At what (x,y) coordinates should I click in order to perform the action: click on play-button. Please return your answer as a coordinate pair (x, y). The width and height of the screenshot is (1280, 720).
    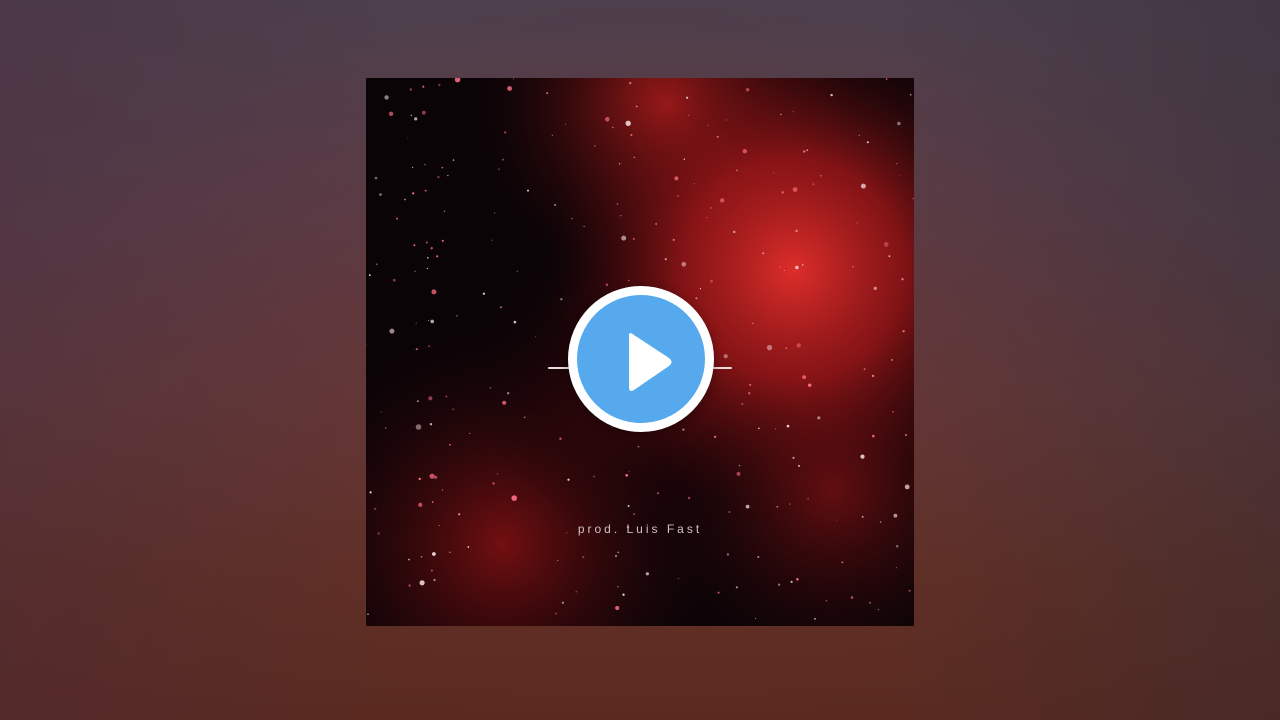
    Looking at the image, I should click on (641, 359).